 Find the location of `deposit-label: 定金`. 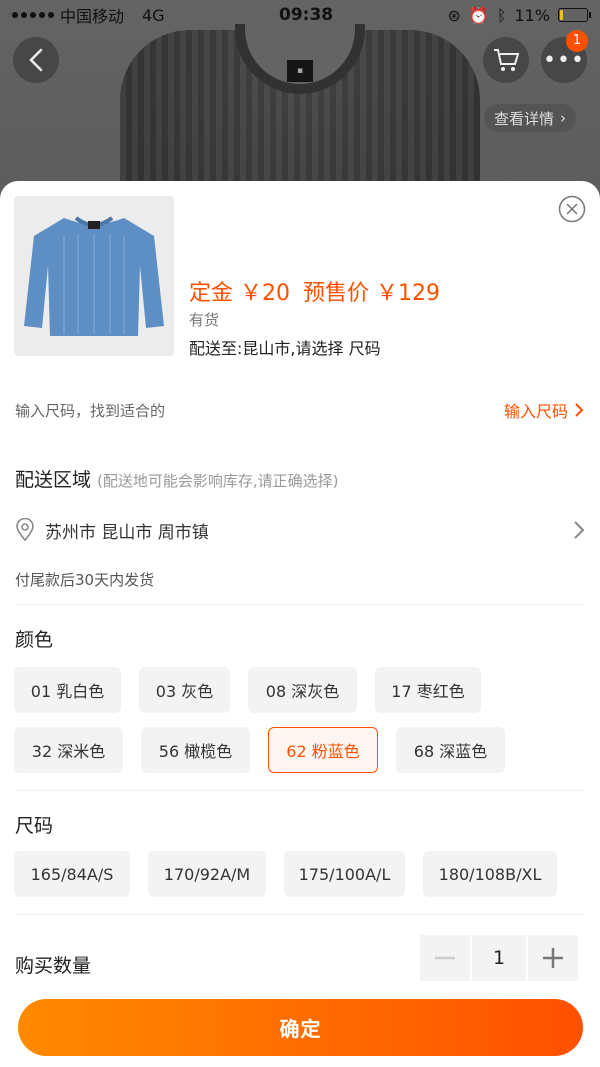

deposit-label: 定金 is located at coordinates (211, 293).